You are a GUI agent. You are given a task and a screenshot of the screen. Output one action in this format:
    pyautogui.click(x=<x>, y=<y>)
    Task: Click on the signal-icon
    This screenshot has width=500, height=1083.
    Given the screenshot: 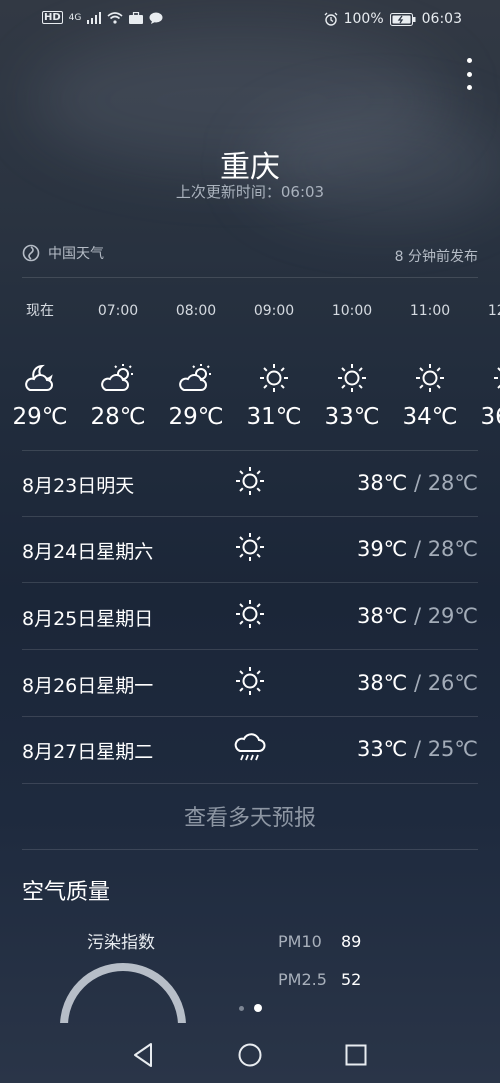 What is the action you would take?
    pyautogui.click(x=94, y=17)
    